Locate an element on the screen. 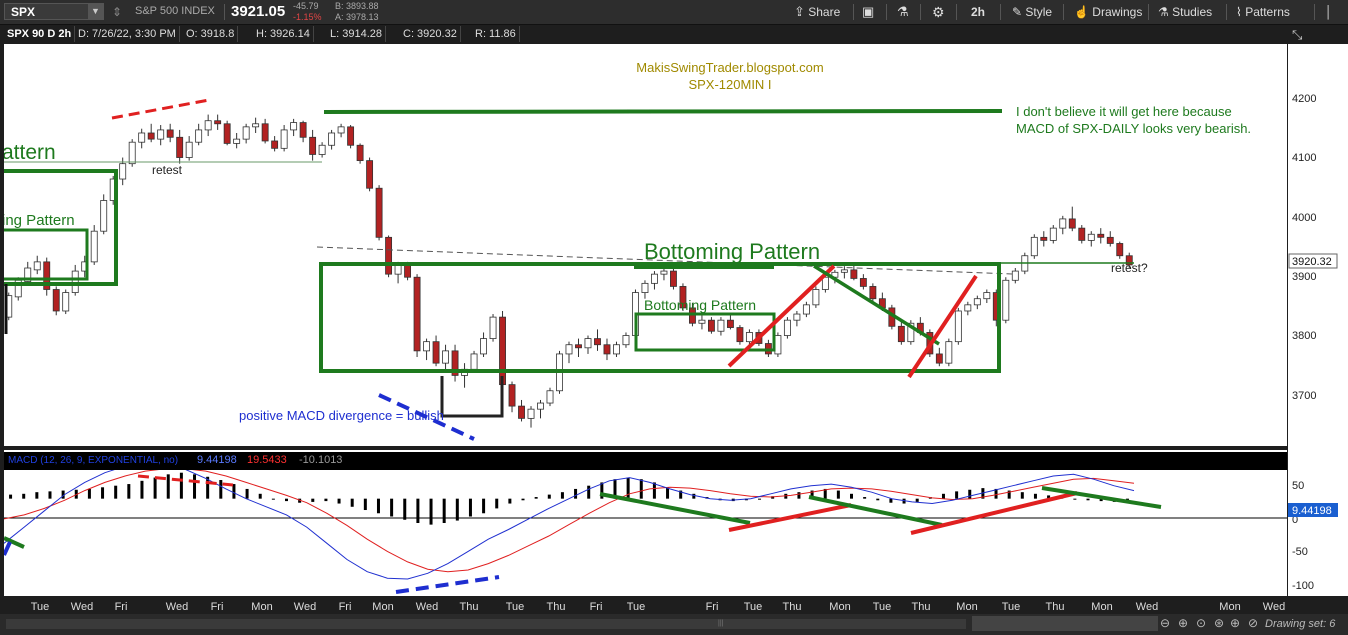  bid-price: B: 3893.88 is located at coordinates (357, 6).